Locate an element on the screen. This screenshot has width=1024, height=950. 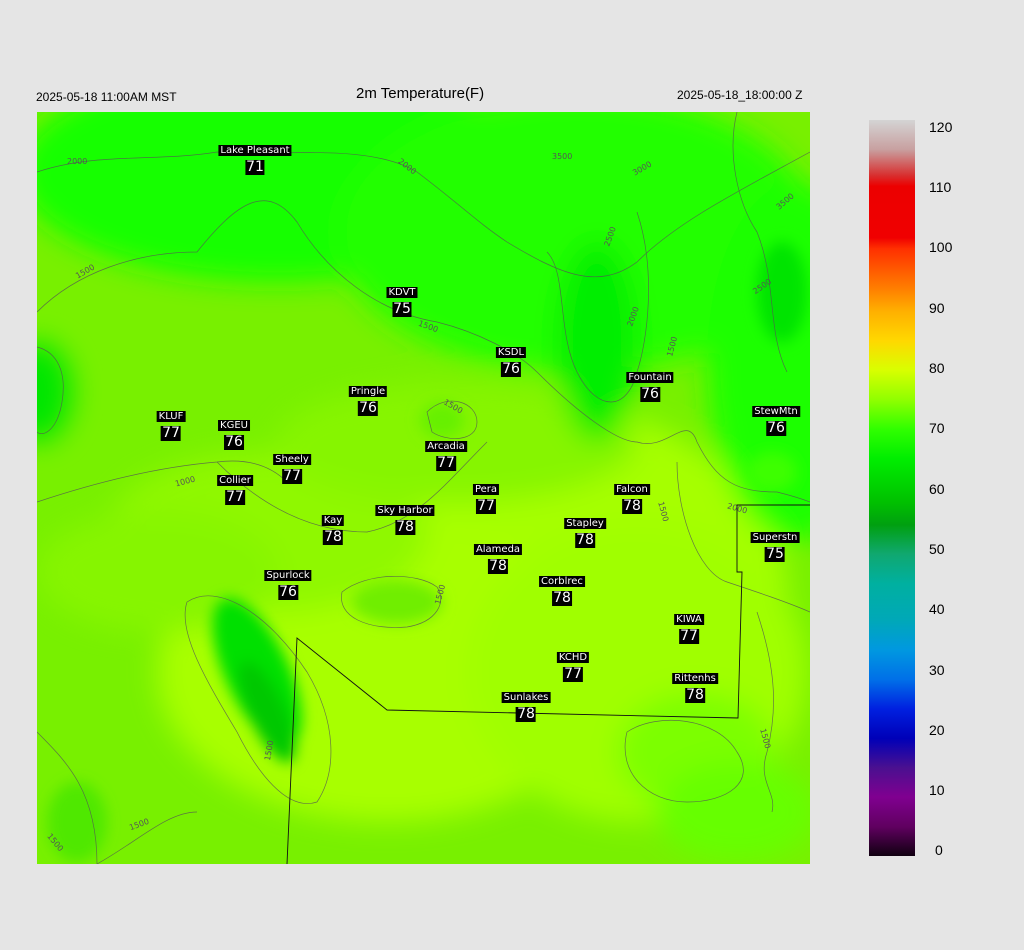
station-stewmtn: StewMtn 76 is located at coordinates (776, 418).